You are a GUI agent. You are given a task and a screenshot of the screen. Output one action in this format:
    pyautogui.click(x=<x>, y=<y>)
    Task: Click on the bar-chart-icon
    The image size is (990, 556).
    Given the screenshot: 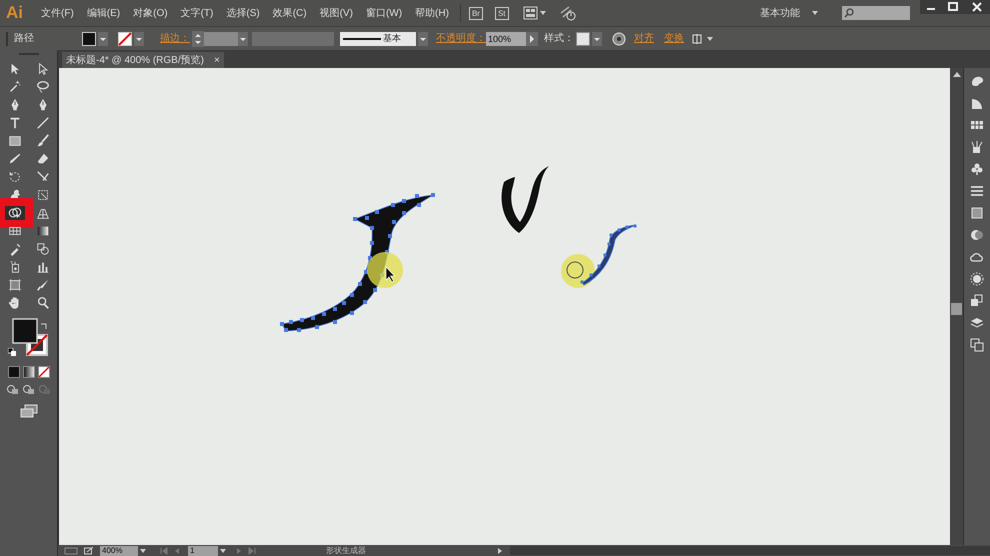 What is the action you would take?
    pyautogui.click(x=43, y=267)
    